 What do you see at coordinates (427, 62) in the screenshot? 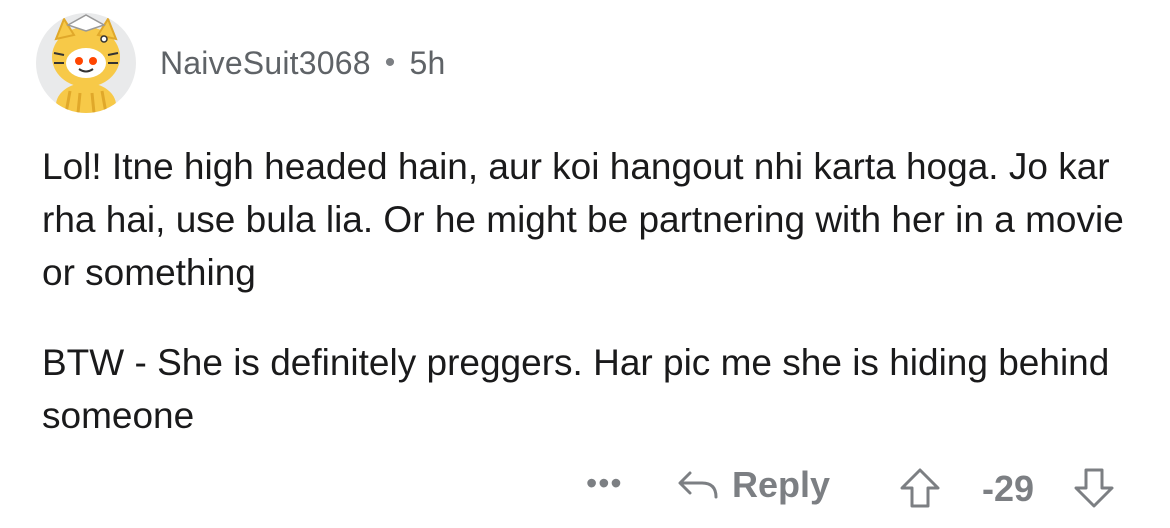
I see `comment-age: 5h` at bounding box center [427, 62].